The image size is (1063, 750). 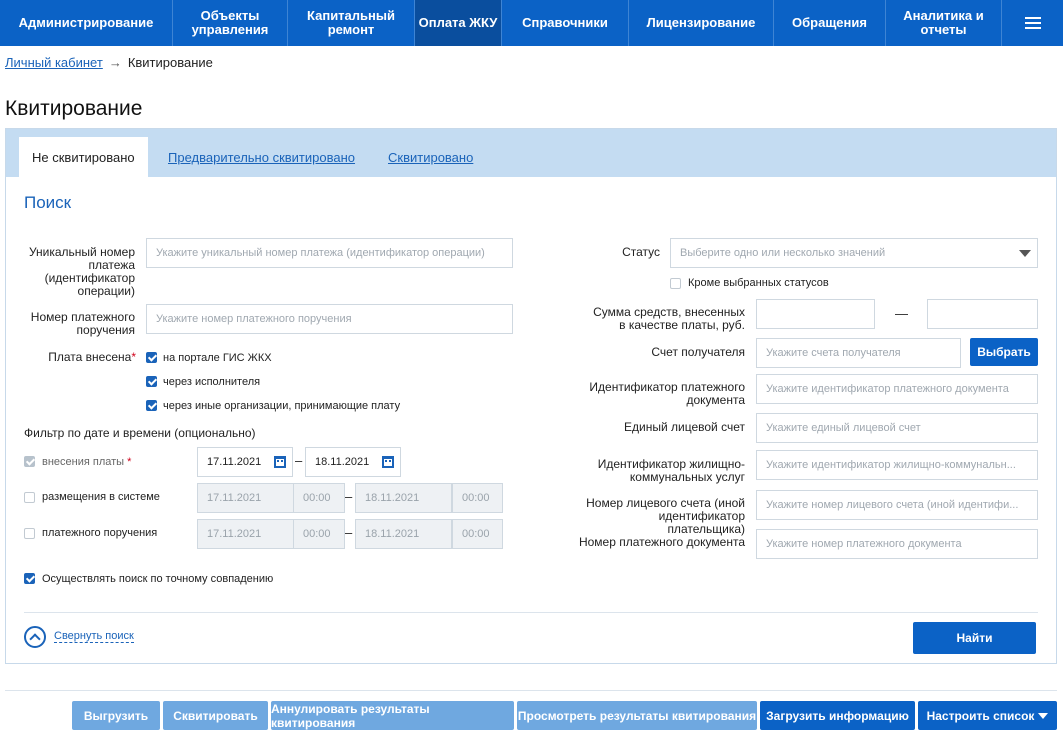 What do you see at coordinates (458, 23) in the screenshot?
I see `nav-item-payment: Оплата ЖКУ` at bounding box center [458, 23].